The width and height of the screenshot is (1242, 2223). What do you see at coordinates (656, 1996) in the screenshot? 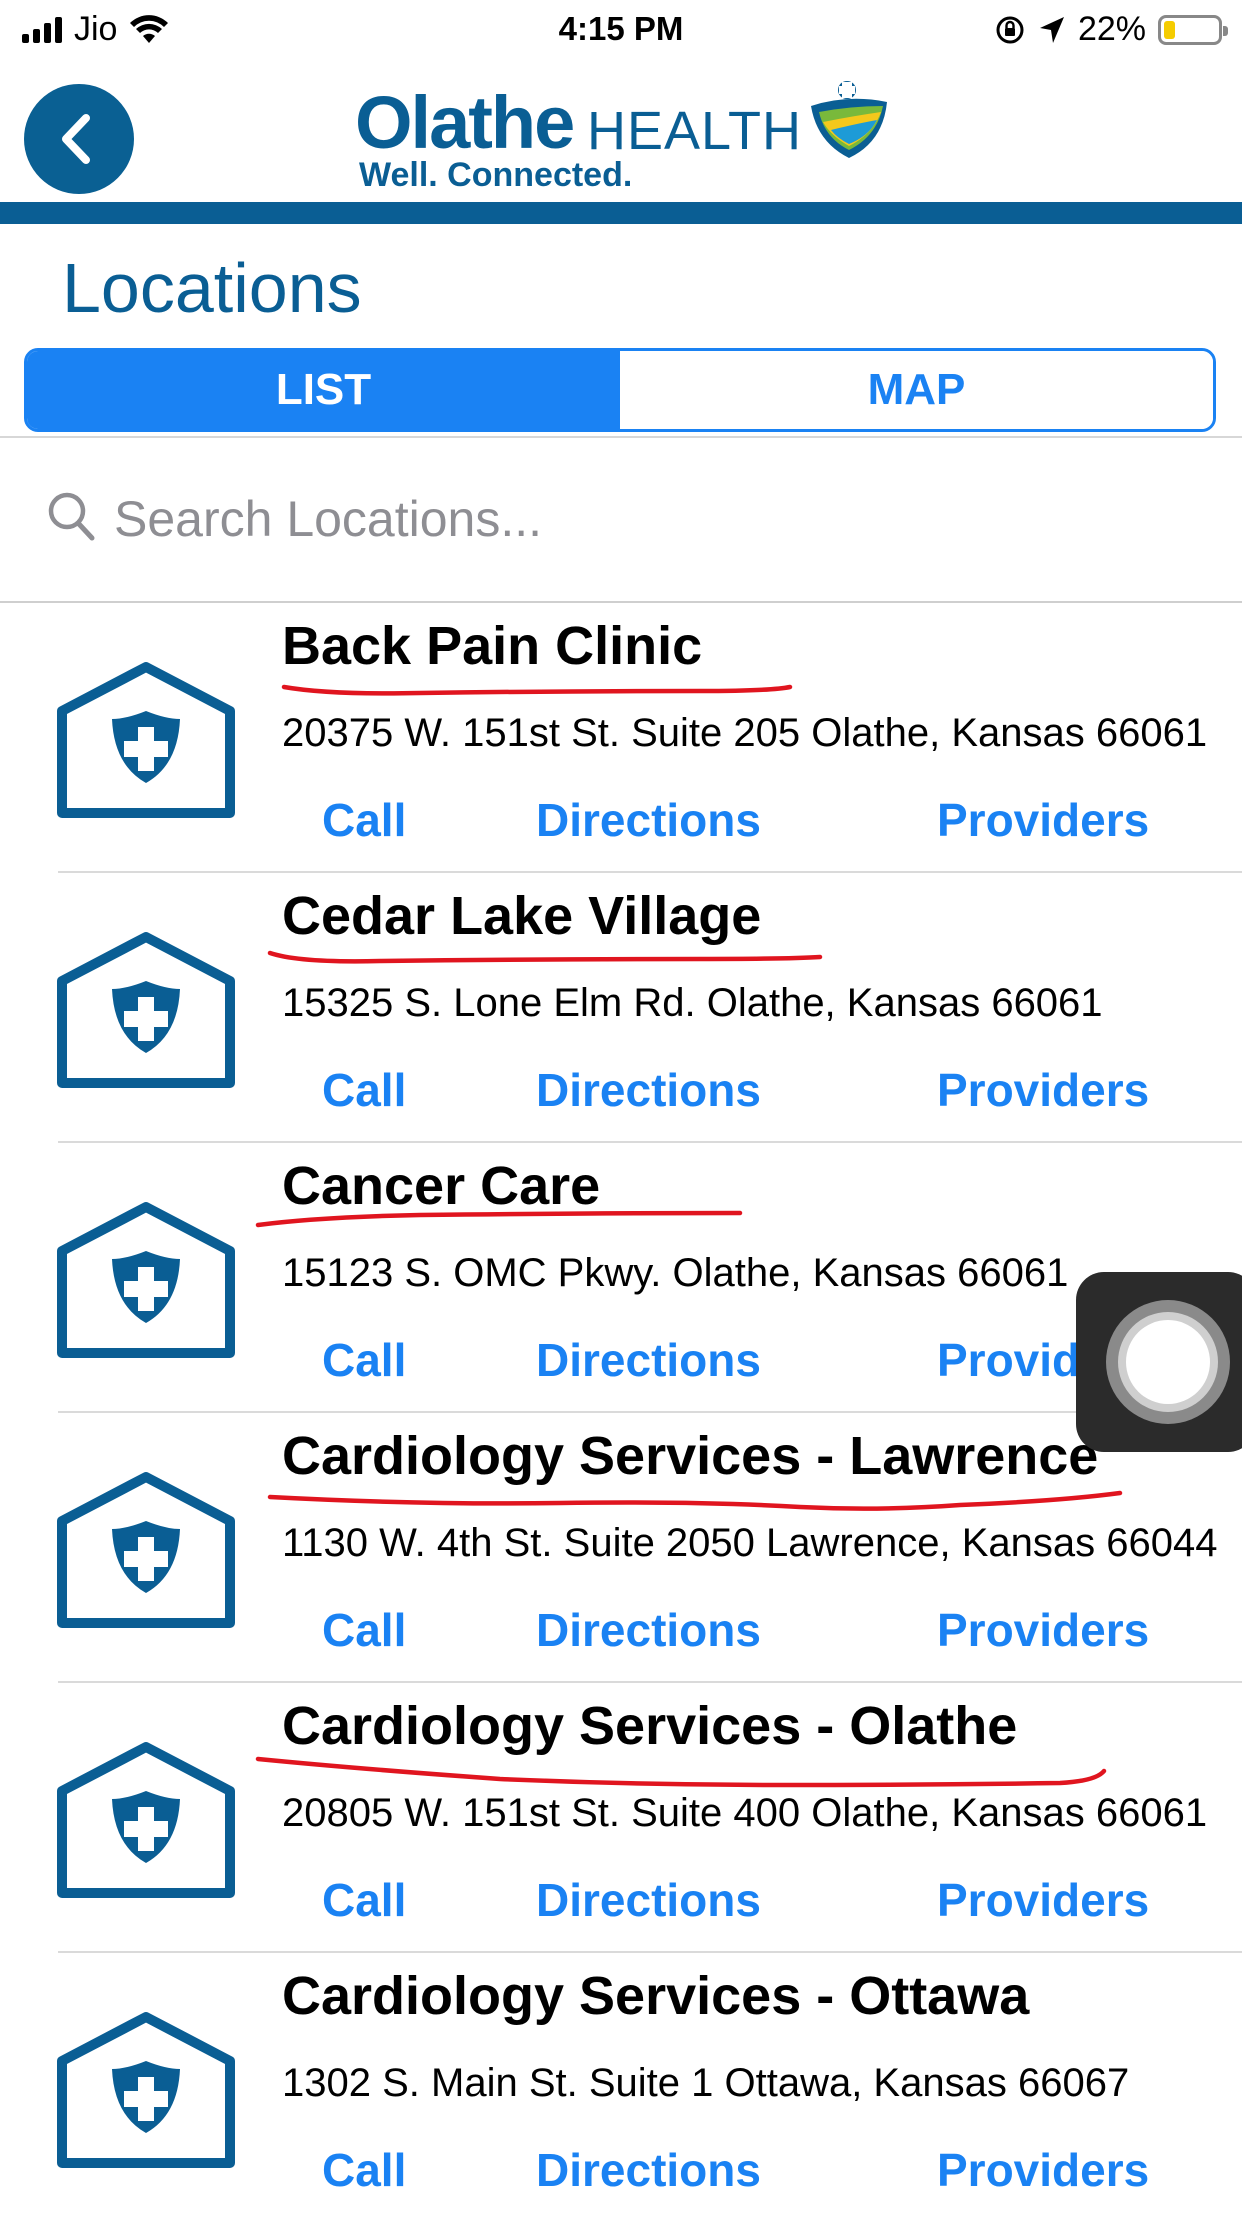
I see `location-name: Cardiology Services - Ottawa` at bounding box center [656, 1996].